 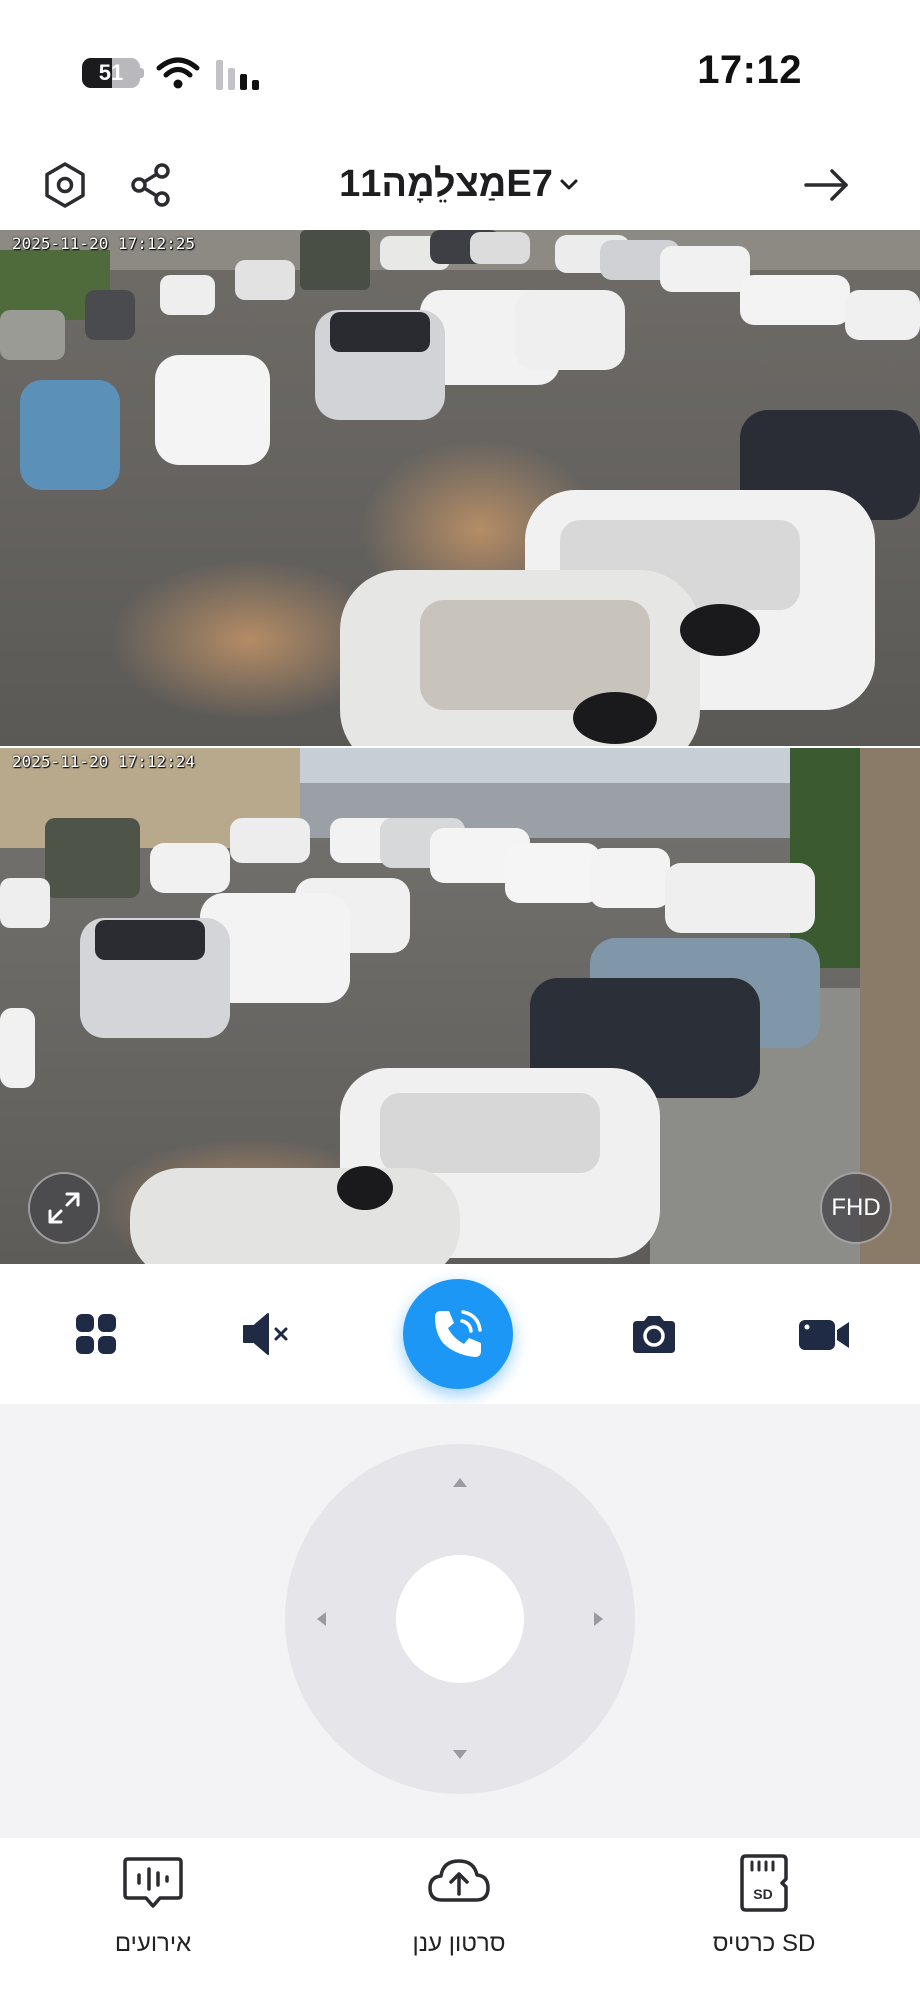 What do you see at coordinates (460, 70) in the screenshot?
I see `status-bar: 51 17:12` at bounding box center [460, 70].